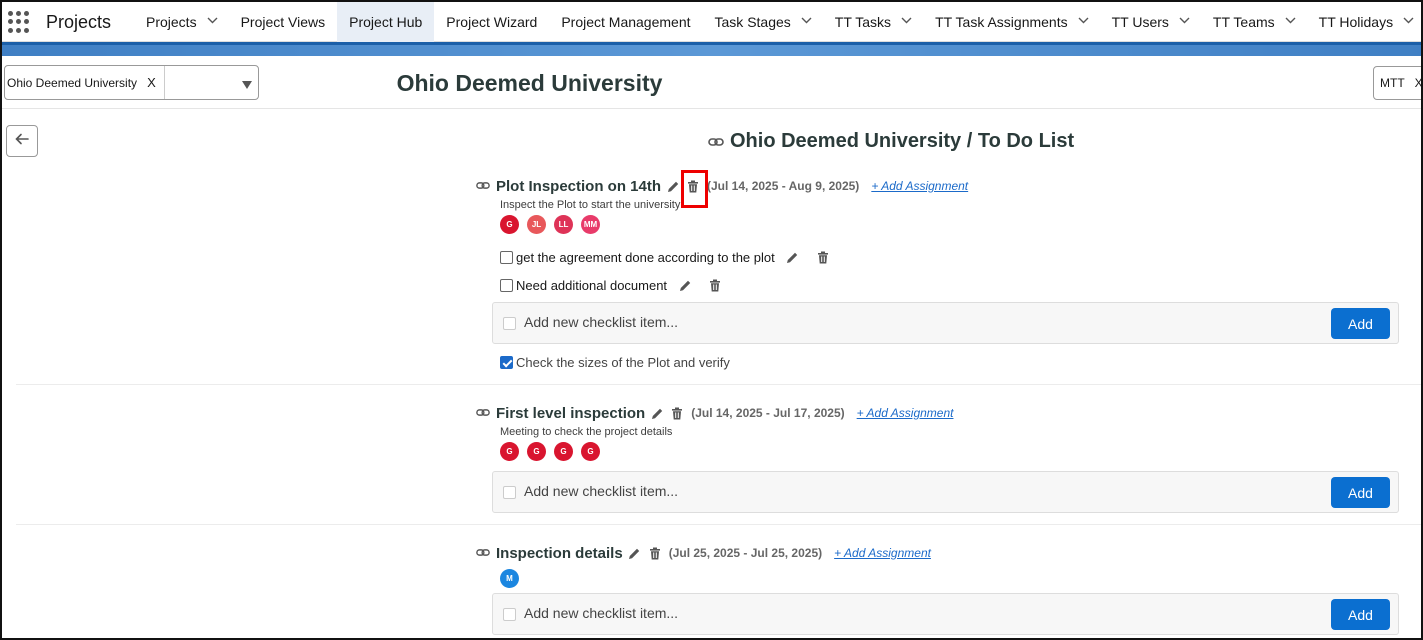 The width and height of the screenshot is (1423, 640). I want to click on user-filter-pill: MTT X, so click(1397, 83).